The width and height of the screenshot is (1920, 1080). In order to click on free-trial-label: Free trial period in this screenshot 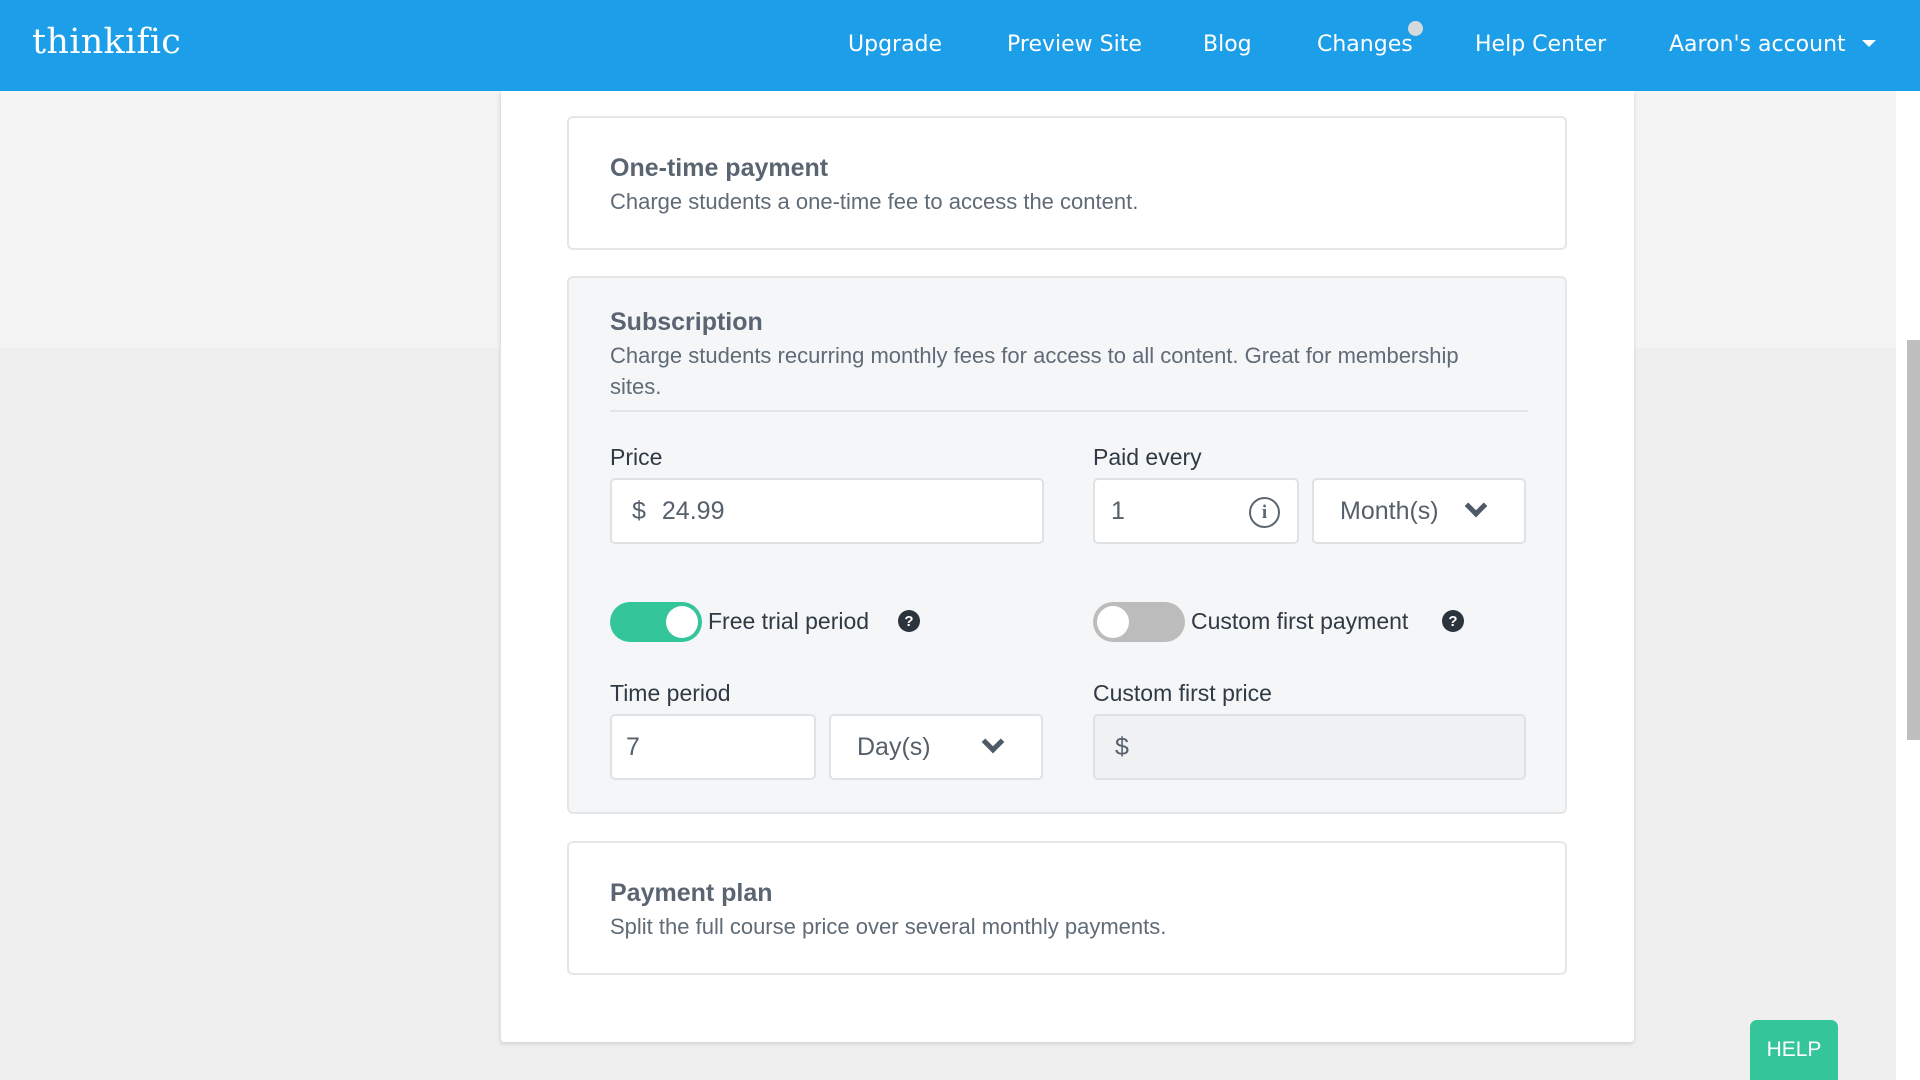, I will do `click(789, 621)`.